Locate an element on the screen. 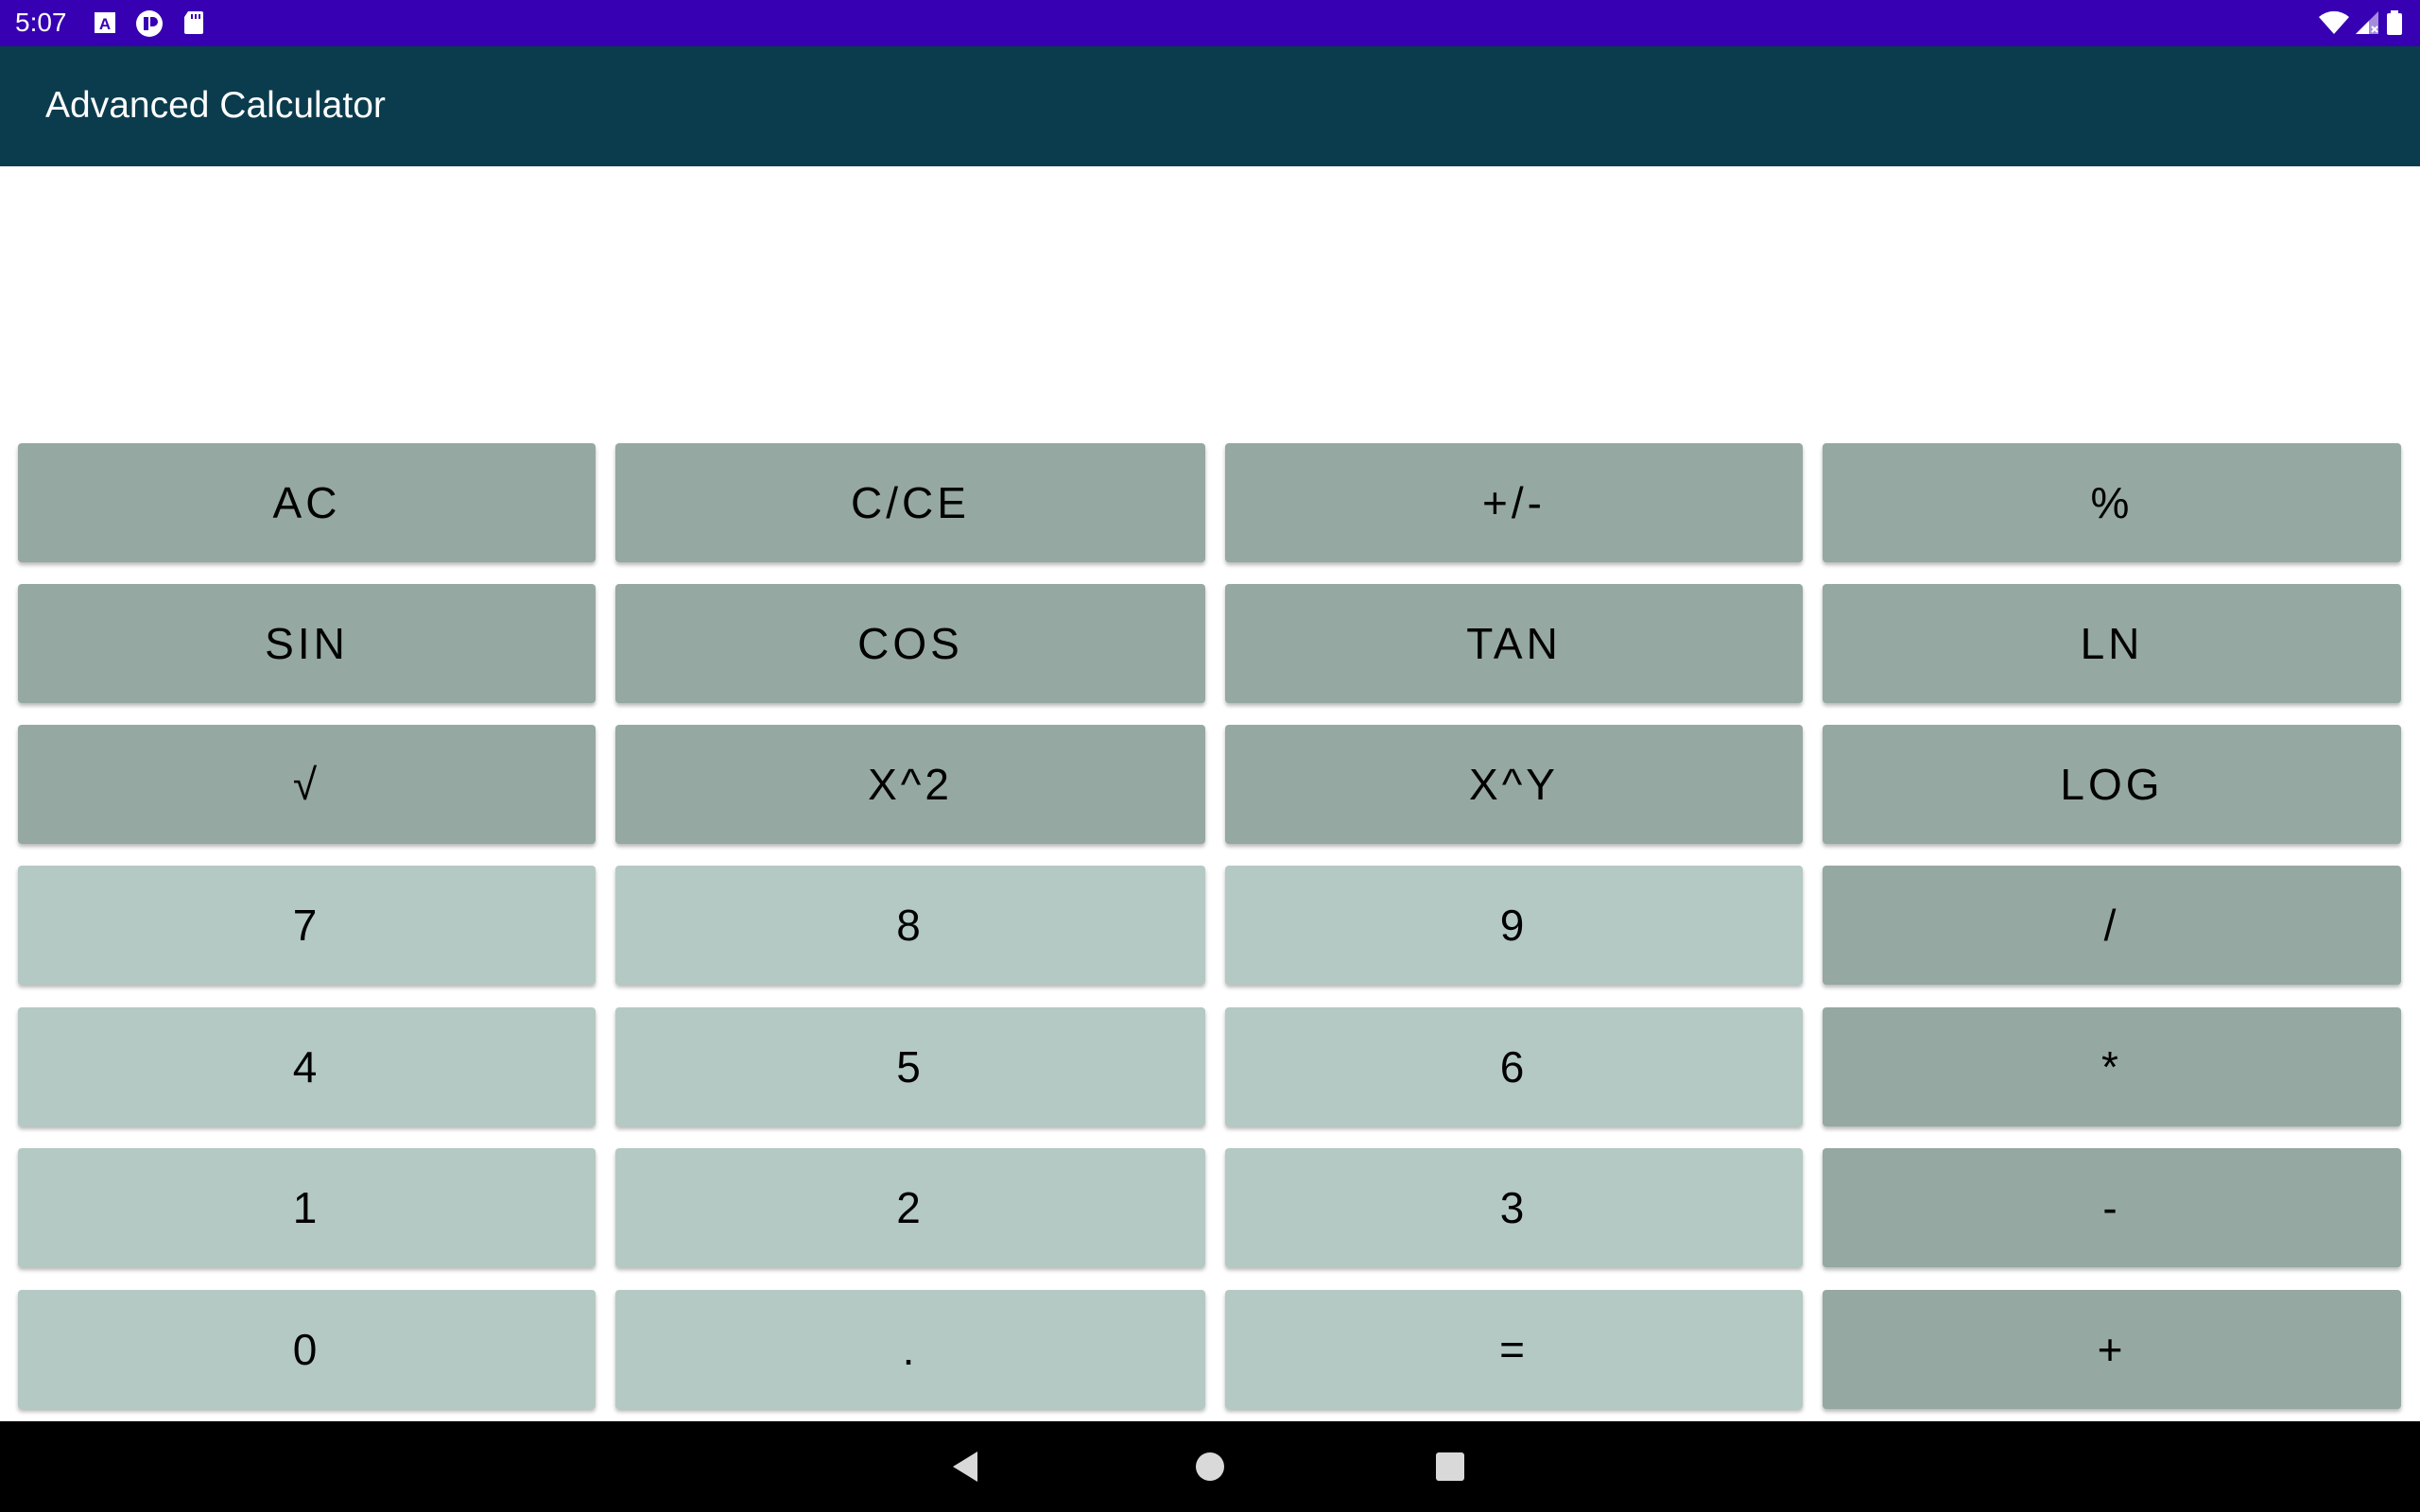  digit-1-button: 1 is located at coordinates (307, 1207).